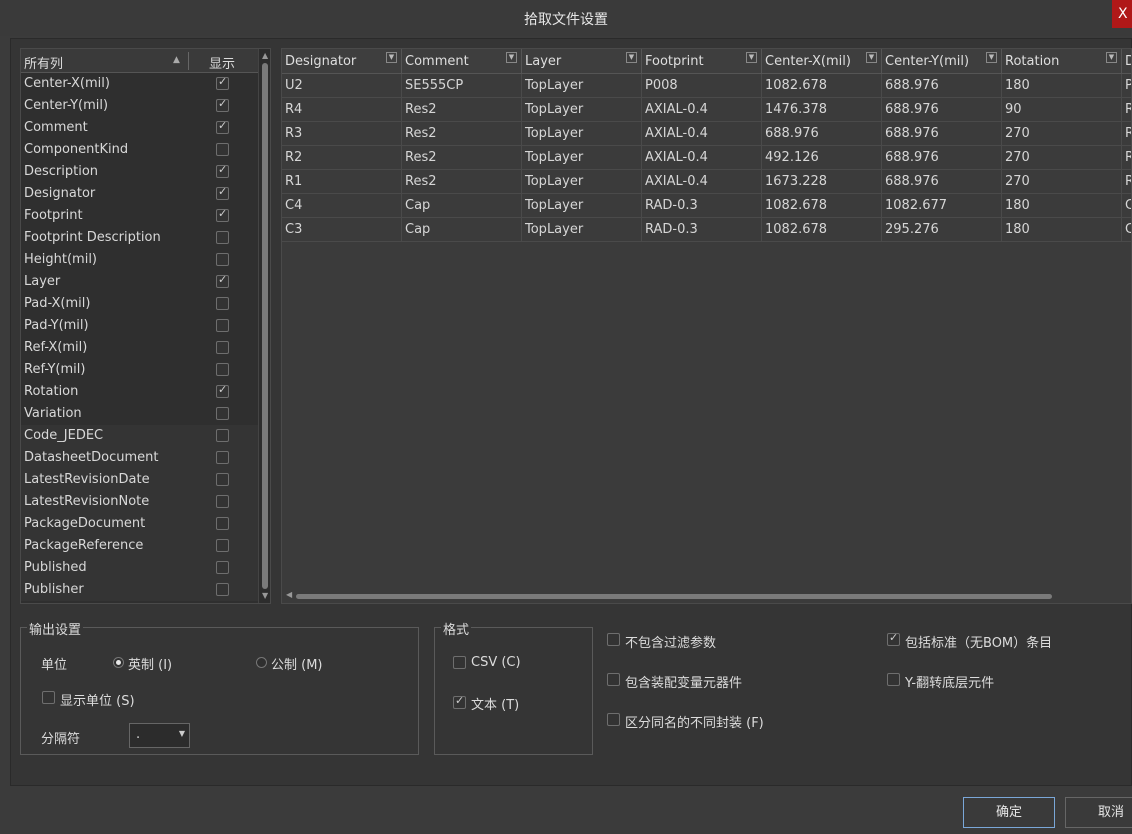  Describe the element at coordinates (1122, 14) in the screenshot. I see `close-button: X` at that location.